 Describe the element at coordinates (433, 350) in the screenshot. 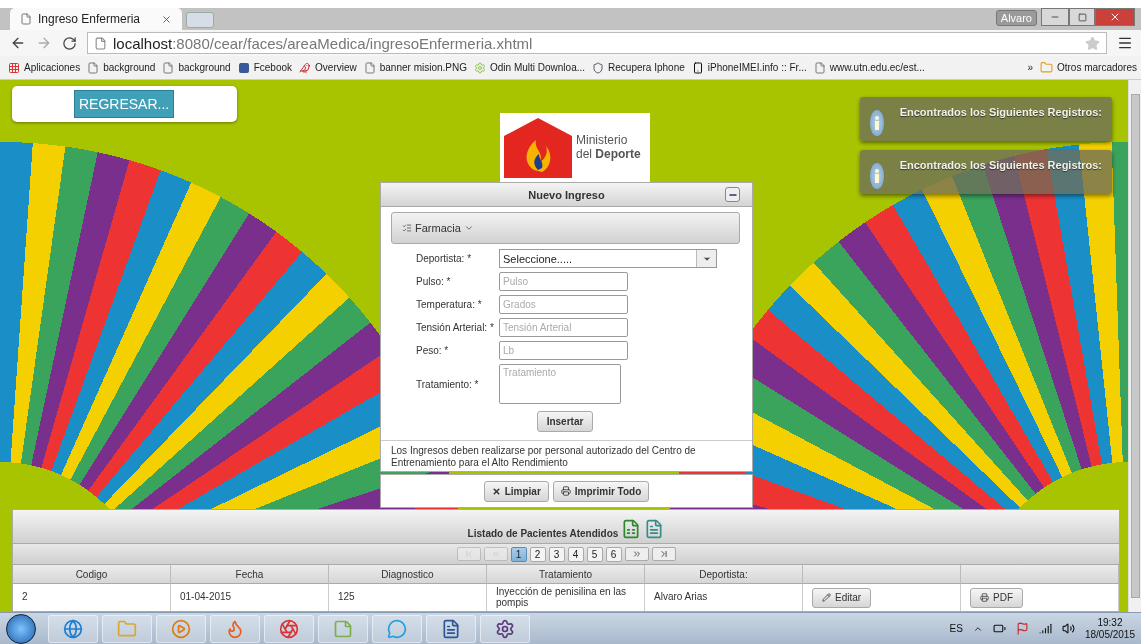

I see `field-label: Peso: *` at that location.